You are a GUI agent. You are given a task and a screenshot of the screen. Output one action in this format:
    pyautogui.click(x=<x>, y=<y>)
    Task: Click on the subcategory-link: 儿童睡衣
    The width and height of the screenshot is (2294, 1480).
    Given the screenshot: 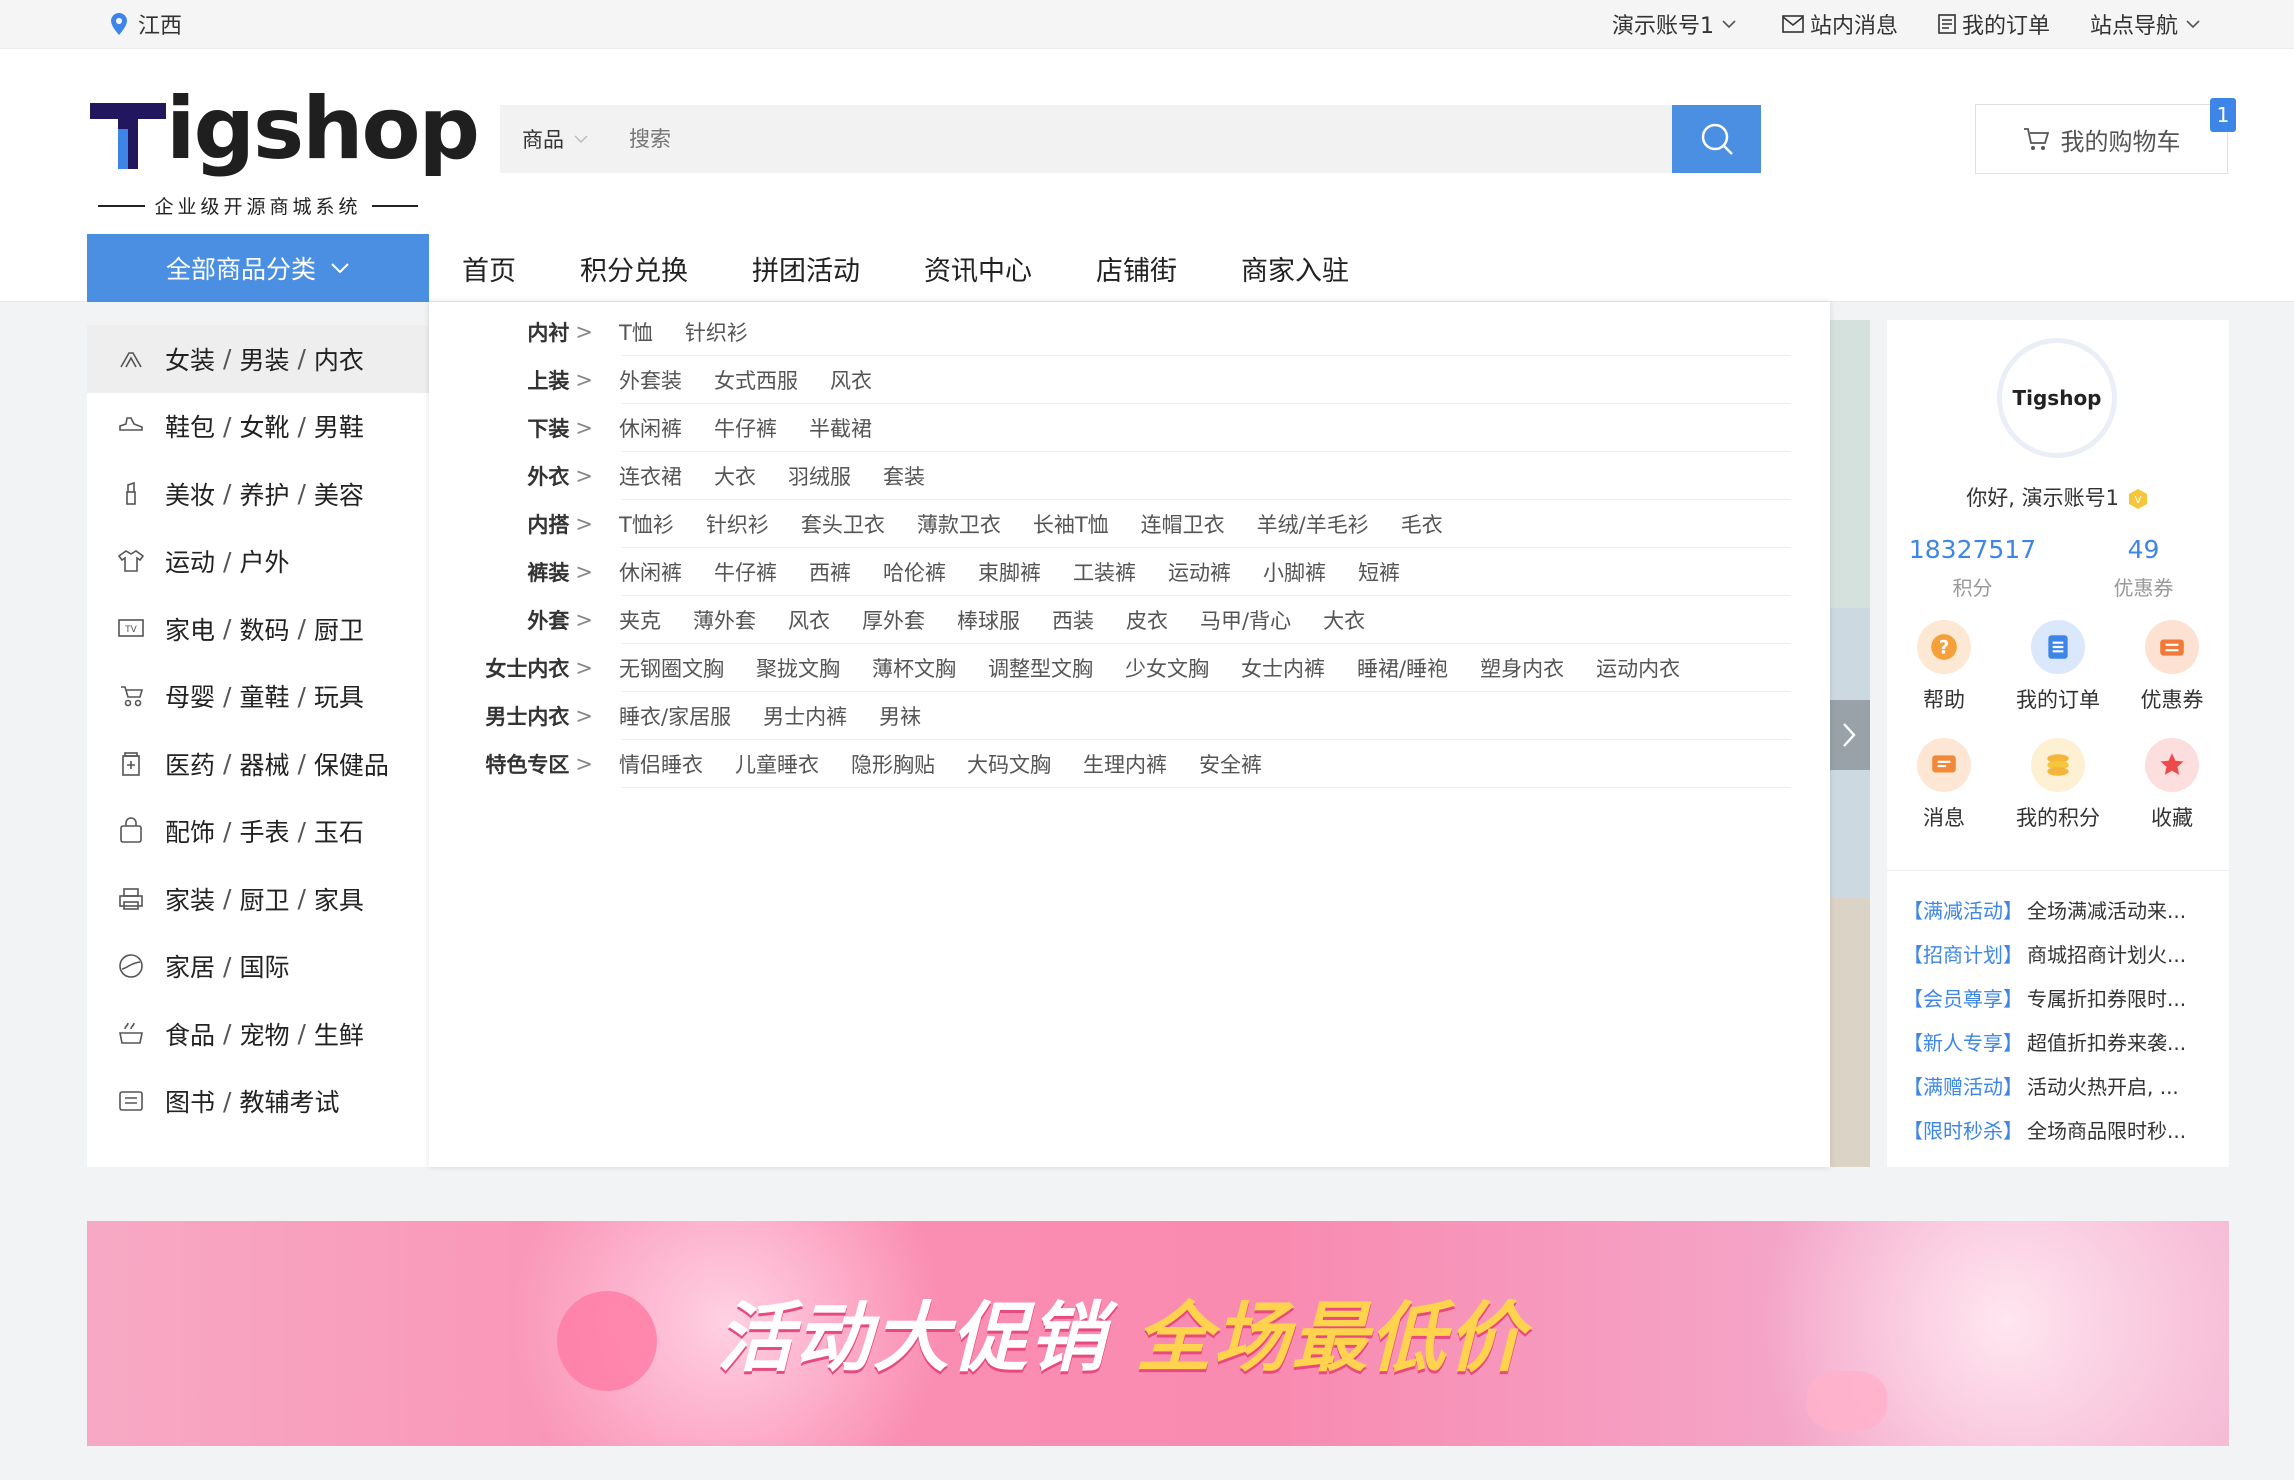 What is the action you would take?
    pyautogui.click(x=777, y=764)
    